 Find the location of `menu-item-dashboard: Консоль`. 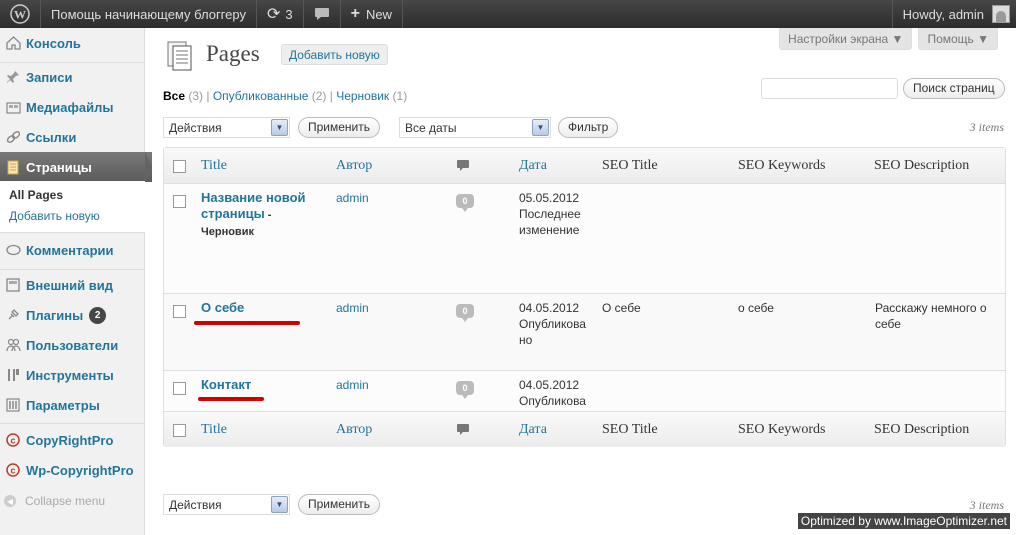

menu-item-dashboard: Консоль is located at coordinates (72, 43).